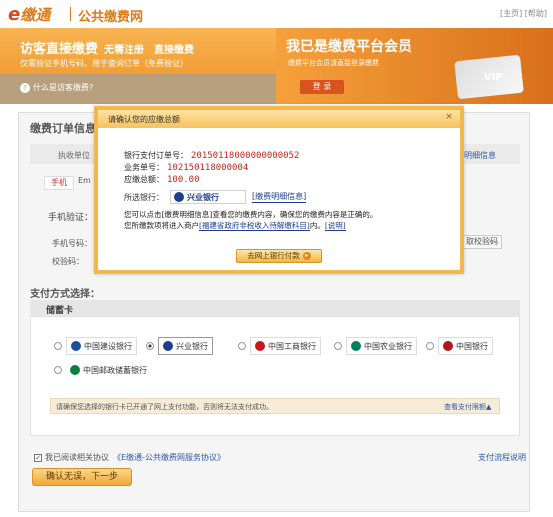 This screenshot has height=517, width=553. I want to click on order-no-value: 20150118000000000052, so click(245, 156).